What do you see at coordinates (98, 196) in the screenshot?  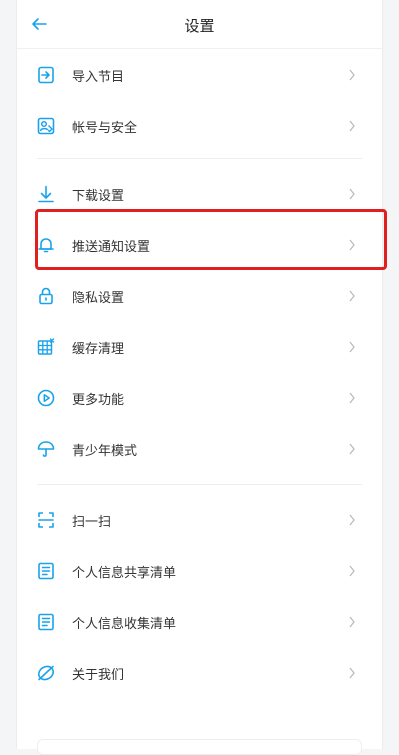 I see `settings-item-label: 下载设置` at bounding box center [98, 196].